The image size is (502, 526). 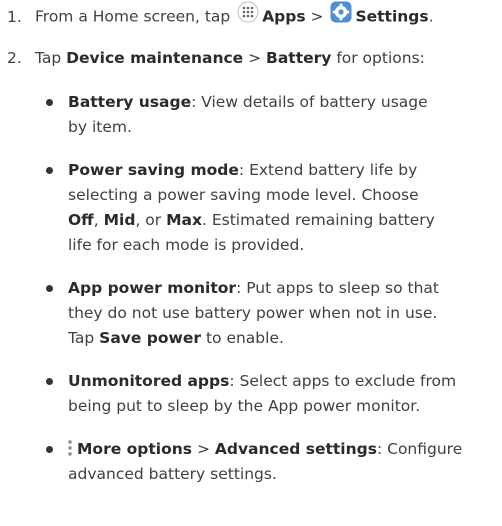 What do you see at coordinates (150, 338) in the screenshot?
I see `option-value: Save power` at bounding box center [150, 338].